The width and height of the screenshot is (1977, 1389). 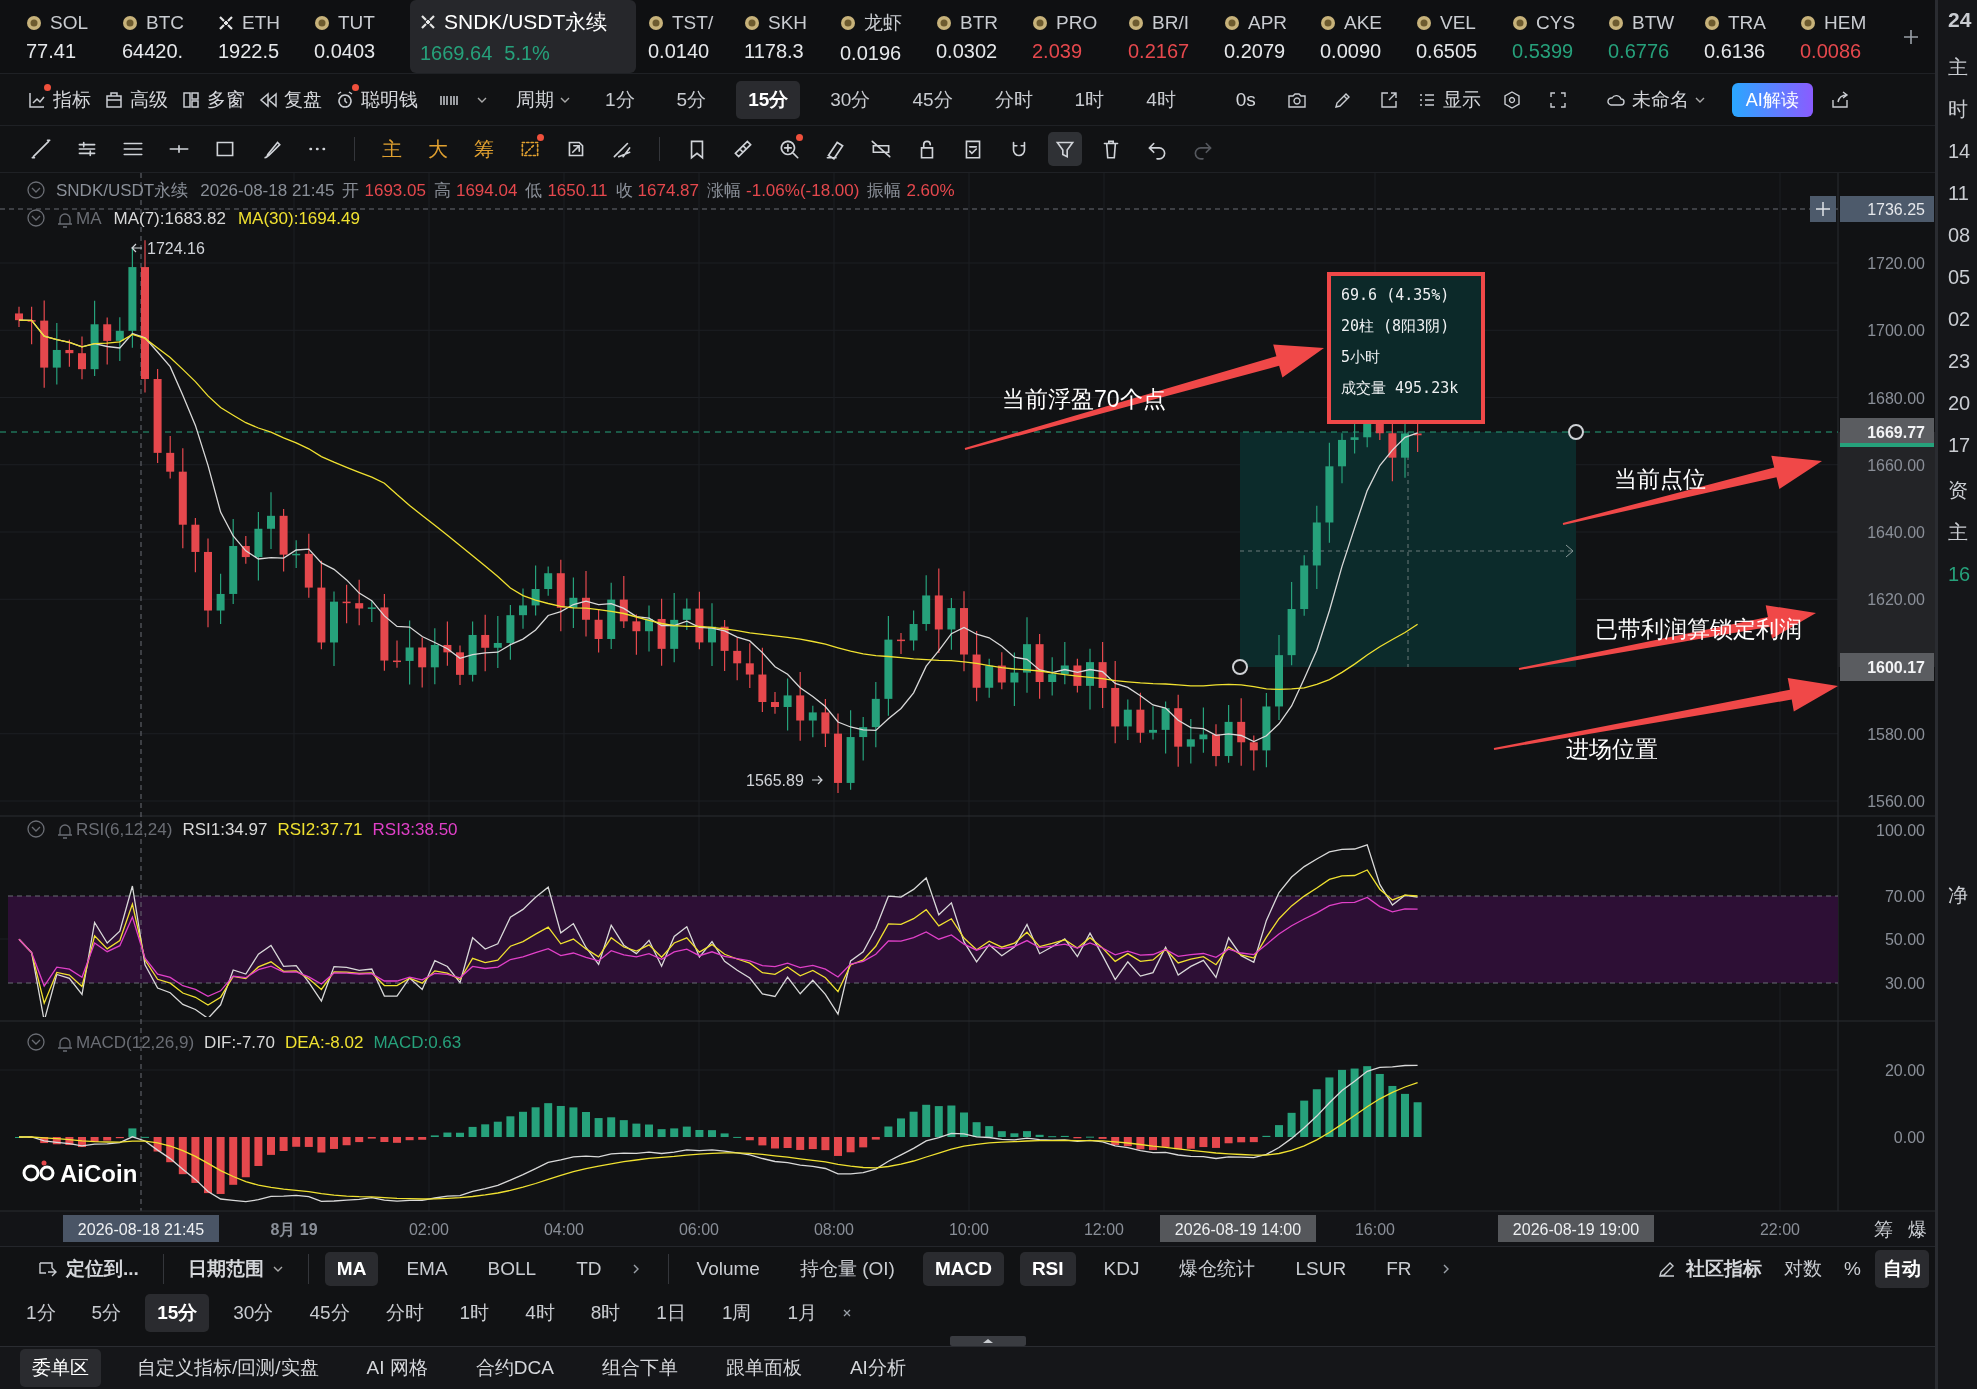 What do you see at coordinates (1904, 983) in the screenshot?
I see `rsi-tick: 30.00` at bounding box center [1904, 983].